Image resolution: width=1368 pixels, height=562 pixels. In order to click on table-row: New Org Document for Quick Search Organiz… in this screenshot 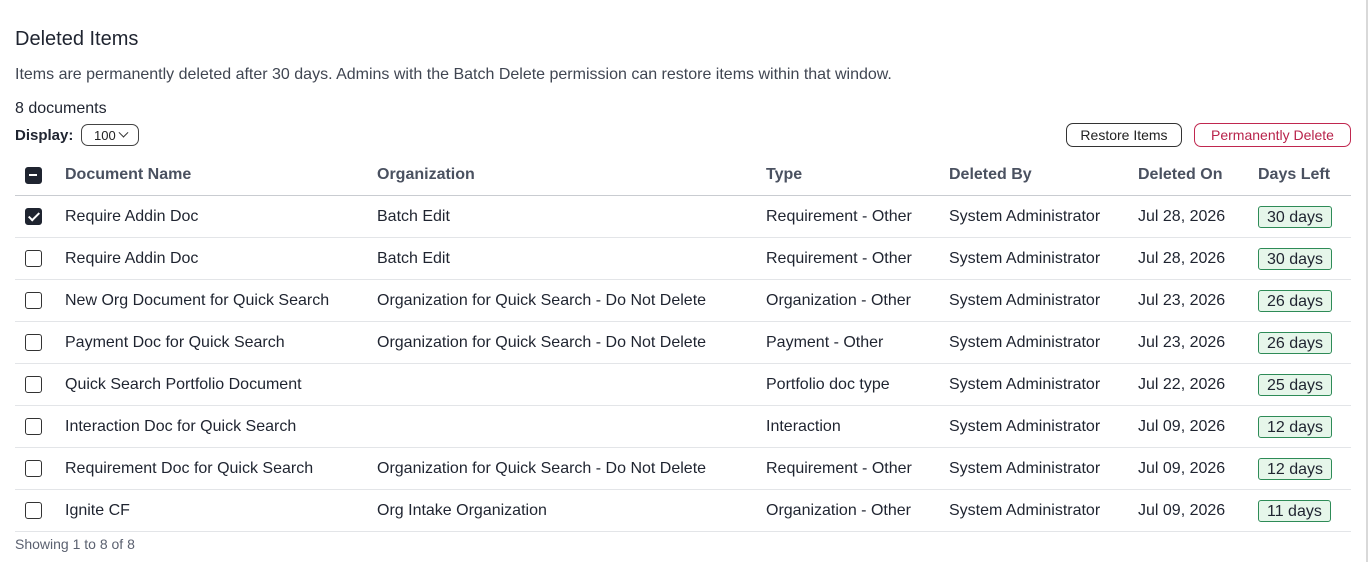, I will do `click(683, 301)`.